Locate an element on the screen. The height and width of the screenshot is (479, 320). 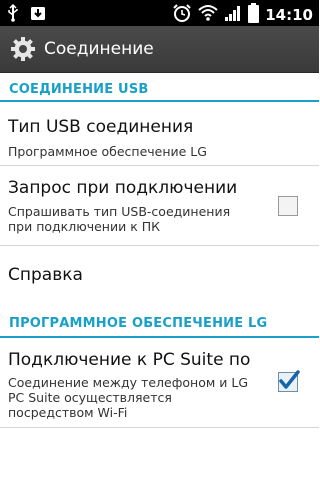
item-summary: Программное обеспечение LG is located at coordinates (107, 151).